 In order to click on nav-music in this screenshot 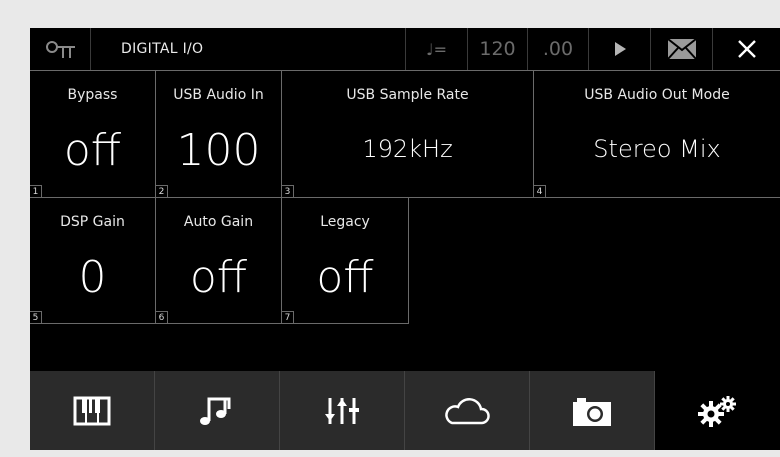, I will do `click(217, 410)`.